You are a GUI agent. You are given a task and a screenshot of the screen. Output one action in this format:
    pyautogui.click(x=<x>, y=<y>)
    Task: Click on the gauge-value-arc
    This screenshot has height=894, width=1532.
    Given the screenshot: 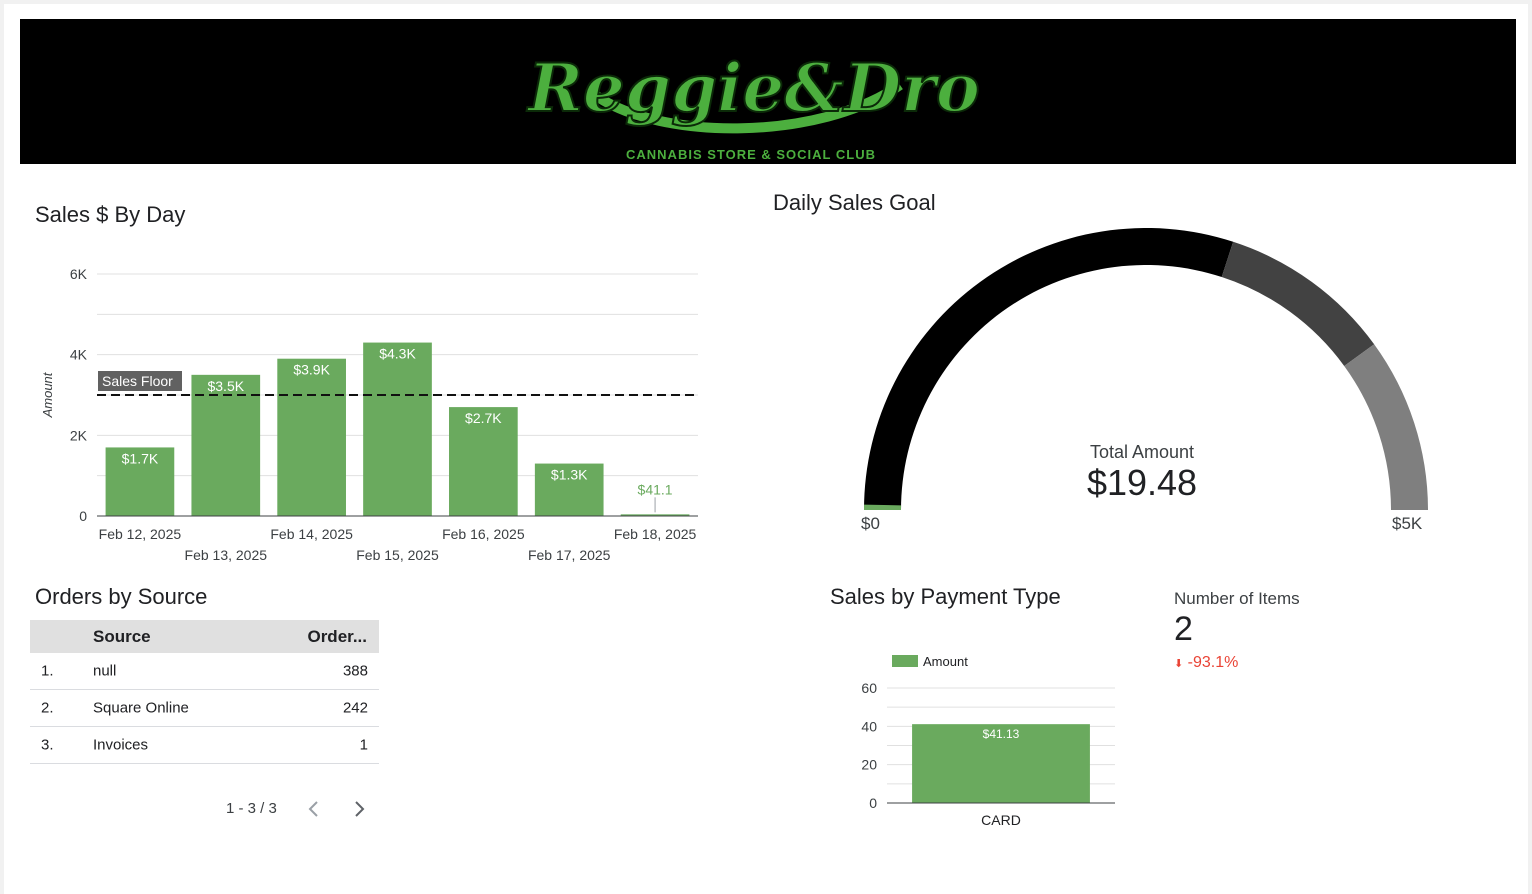 What is the action you would take?
    pyautogui.click(x=883, y=507)
    